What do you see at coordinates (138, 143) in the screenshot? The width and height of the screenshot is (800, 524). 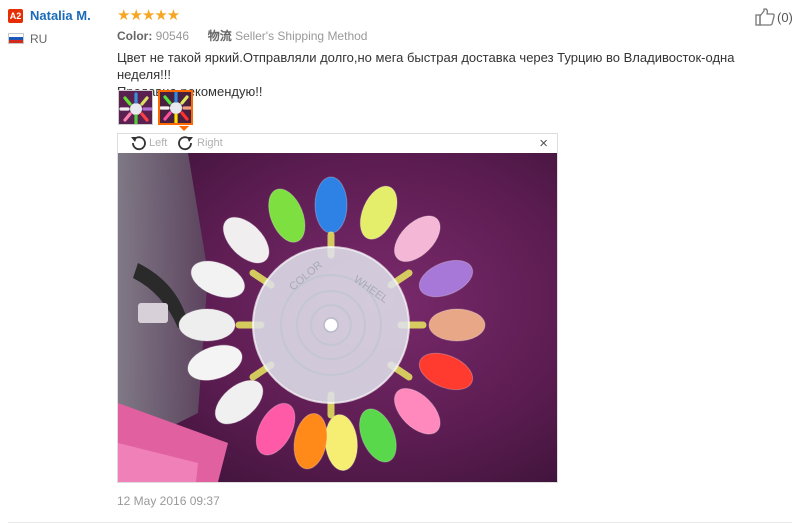 I see `rotate-left-icon` at bounding box center [138, 143].